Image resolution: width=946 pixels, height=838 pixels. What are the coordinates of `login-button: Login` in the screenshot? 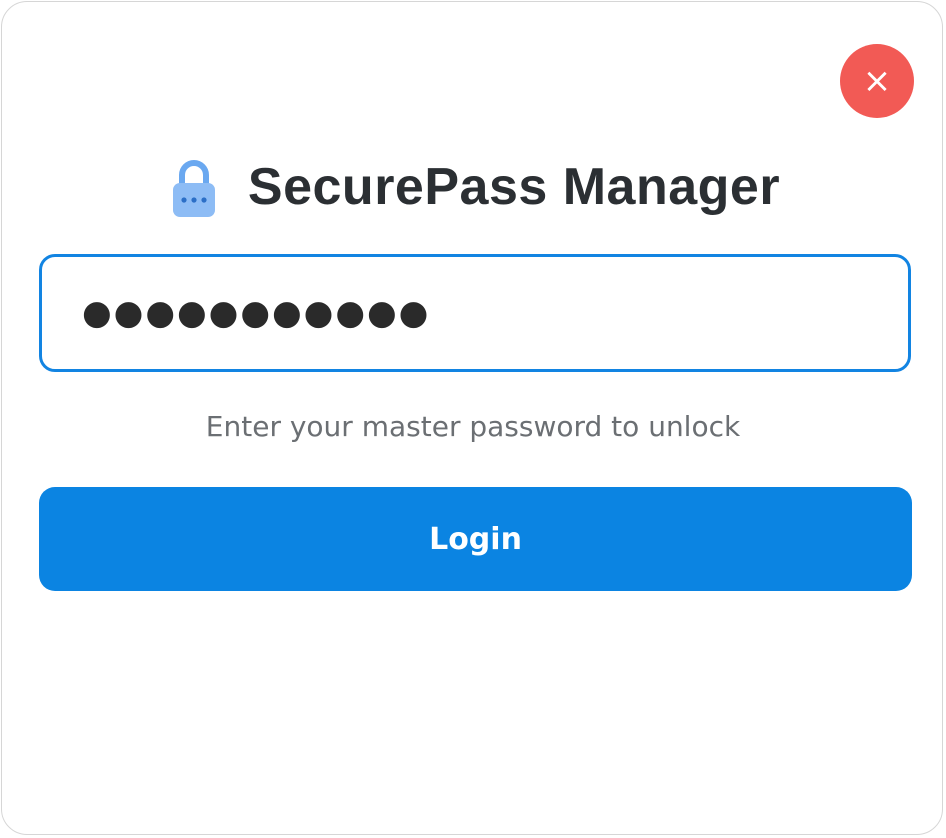 It's located at (475, 539).